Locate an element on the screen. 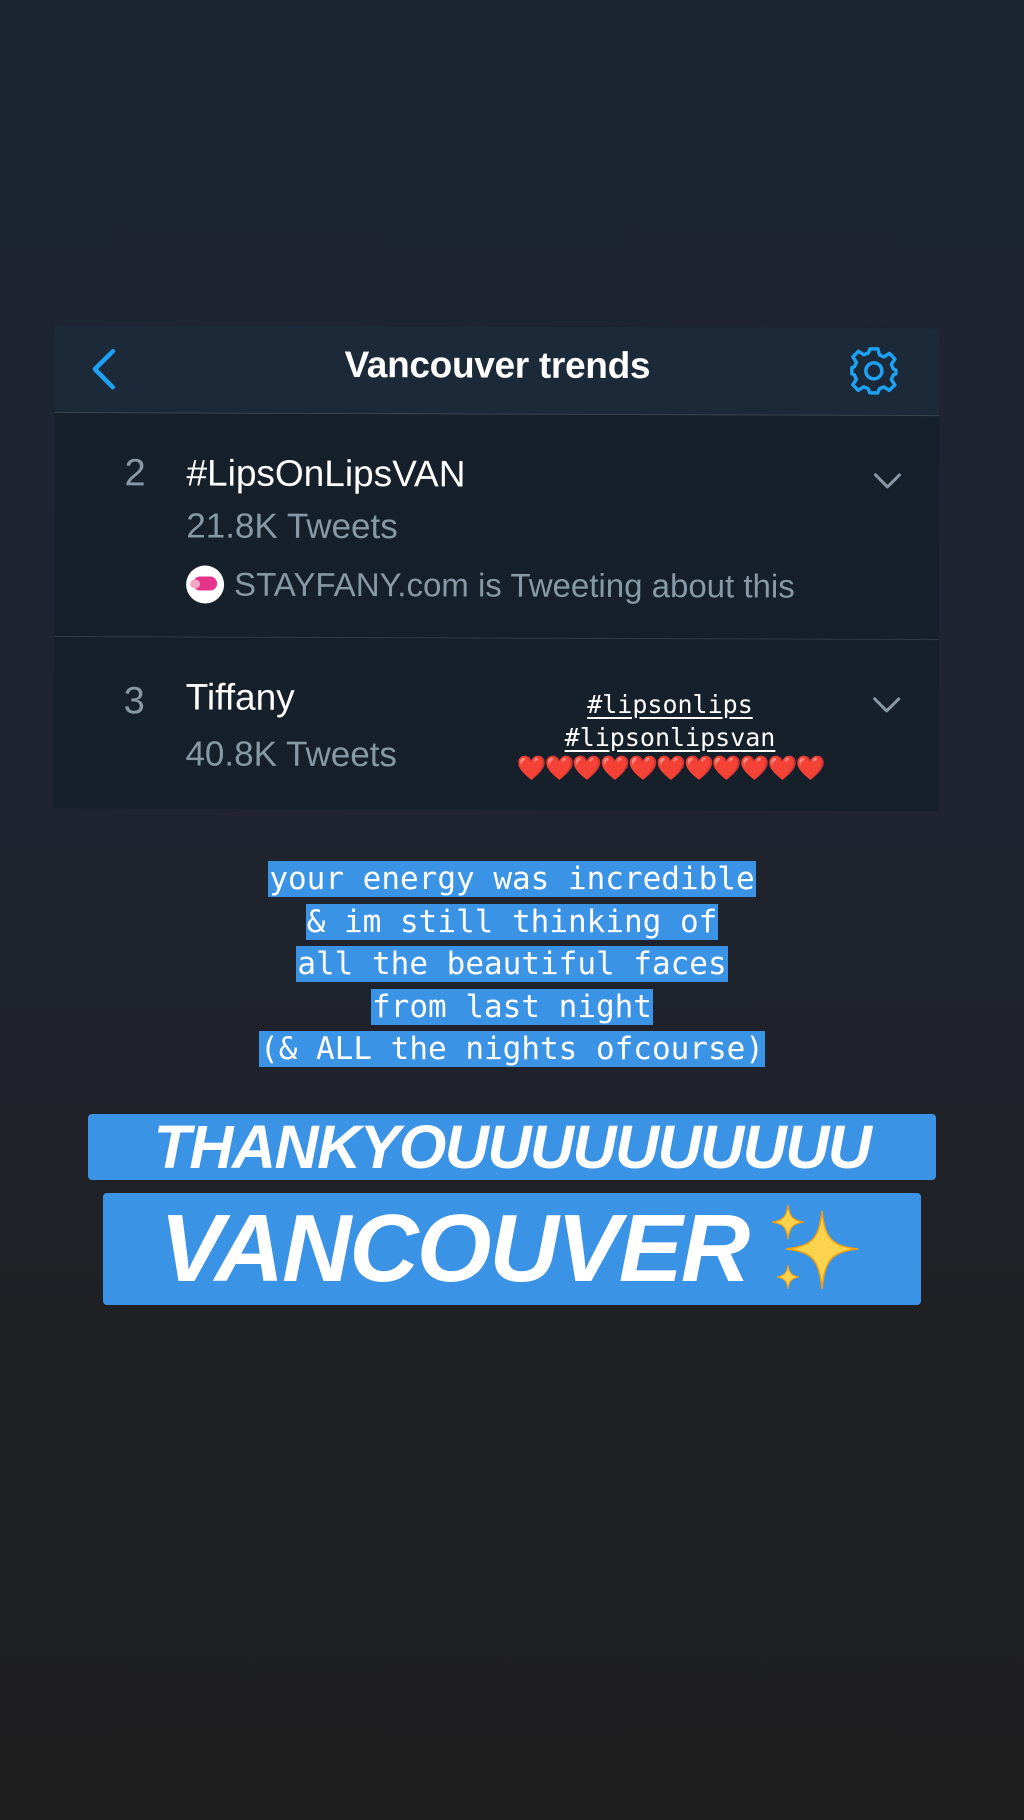 The height and width of the screenshot is (1820, 1024). trend-name: #LipsOnLipsVAN is located at coordinates (325, 473).